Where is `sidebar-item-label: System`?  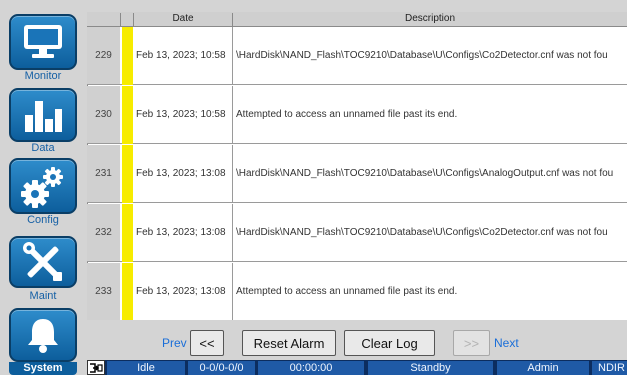 sidebar-item-label: System is located at coordinates (43, 368).